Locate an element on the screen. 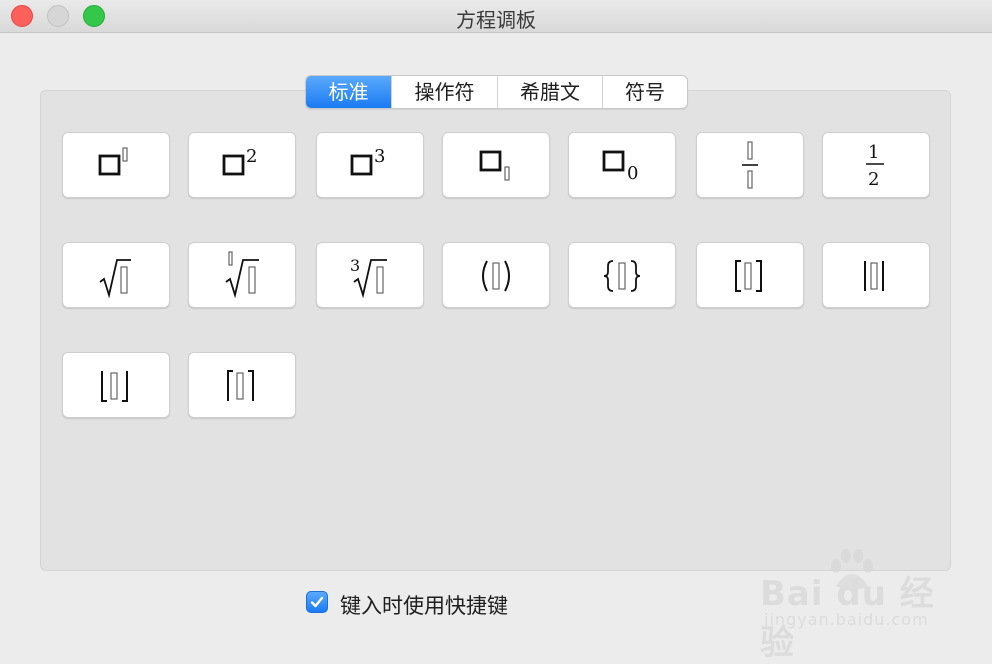 This screenshot has width=992, height=664. floor-template-button is located at coordinates (116, 385).